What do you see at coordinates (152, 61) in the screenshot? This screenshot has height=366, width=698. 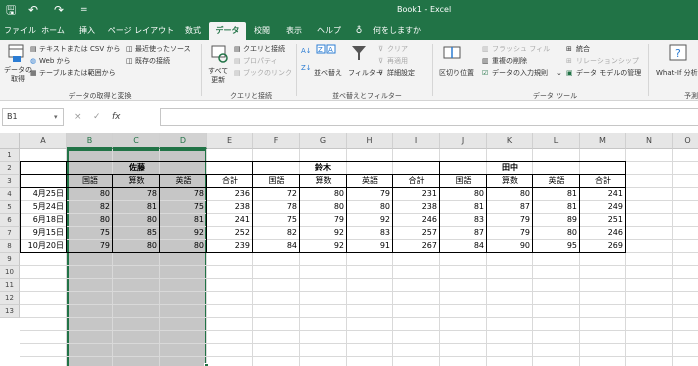 I see `existing-connections-button: 既存の接続` at bounding box center [152, 61].